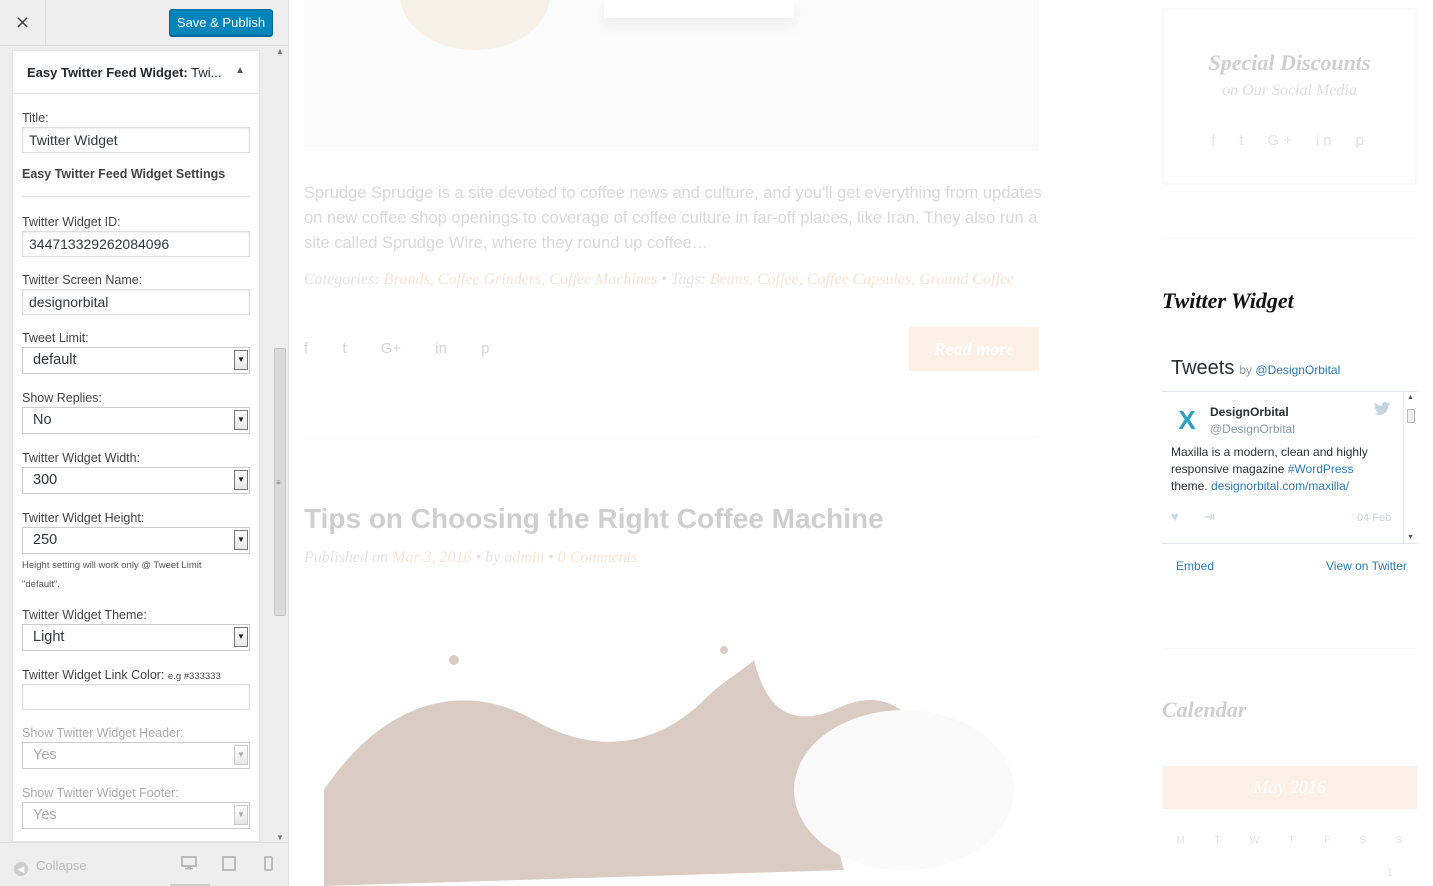  What do you see at coordinates (1289, 90) in the screenshot?
I see `special-discounts-subtitle: on Our Social Media` at bounding box center [1289, 90].